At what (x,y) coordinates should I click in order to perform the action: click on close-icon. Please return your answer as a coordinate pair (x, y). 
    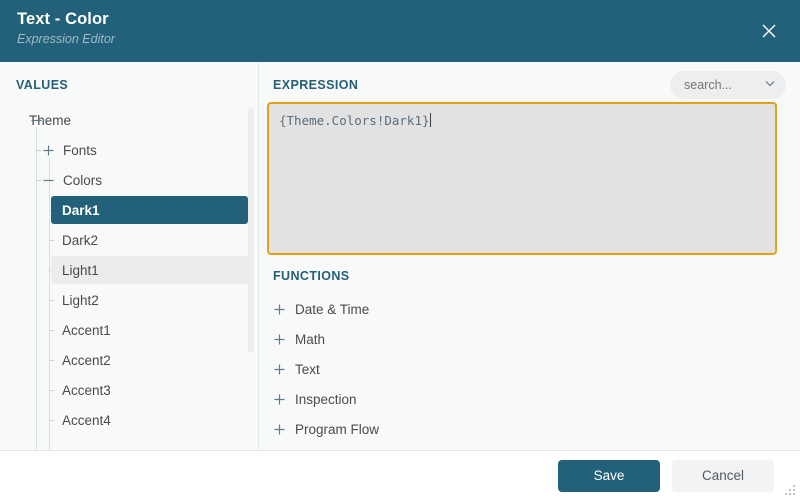
    Looking at the image, I should click on (769, 31).